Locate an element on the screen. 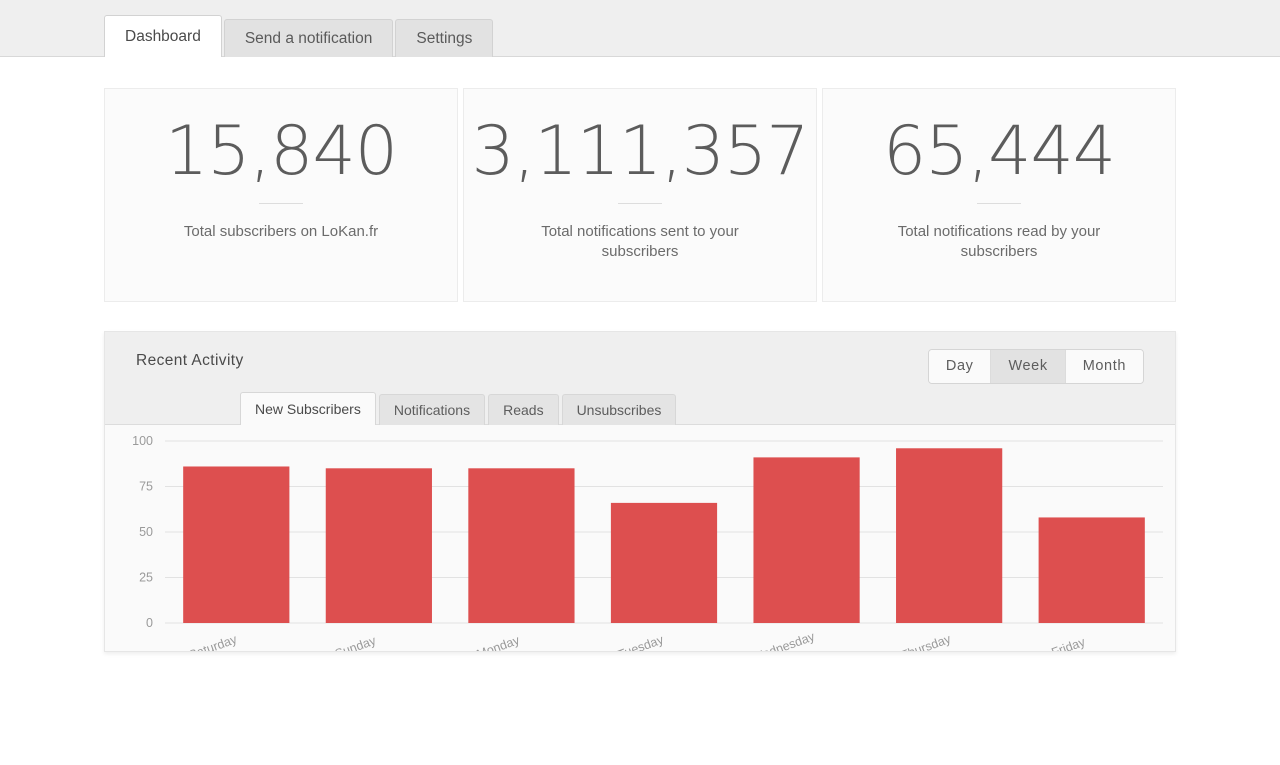  x-axis-tick-label: Monday is located at coordinates (498, 642).